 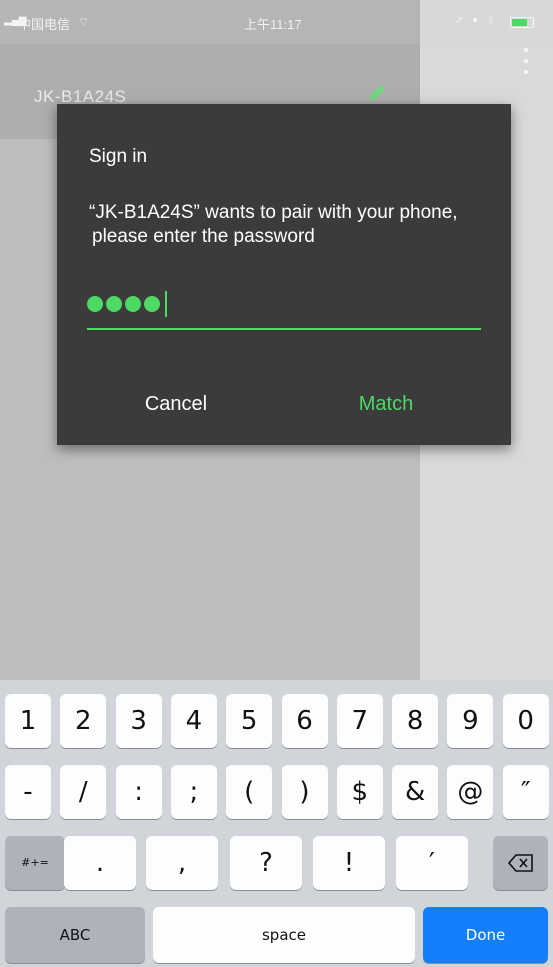 What do you see at coordinates (193, 721) in the screenshot?
I see `key-4: 4` at bounding box center [193, 721].